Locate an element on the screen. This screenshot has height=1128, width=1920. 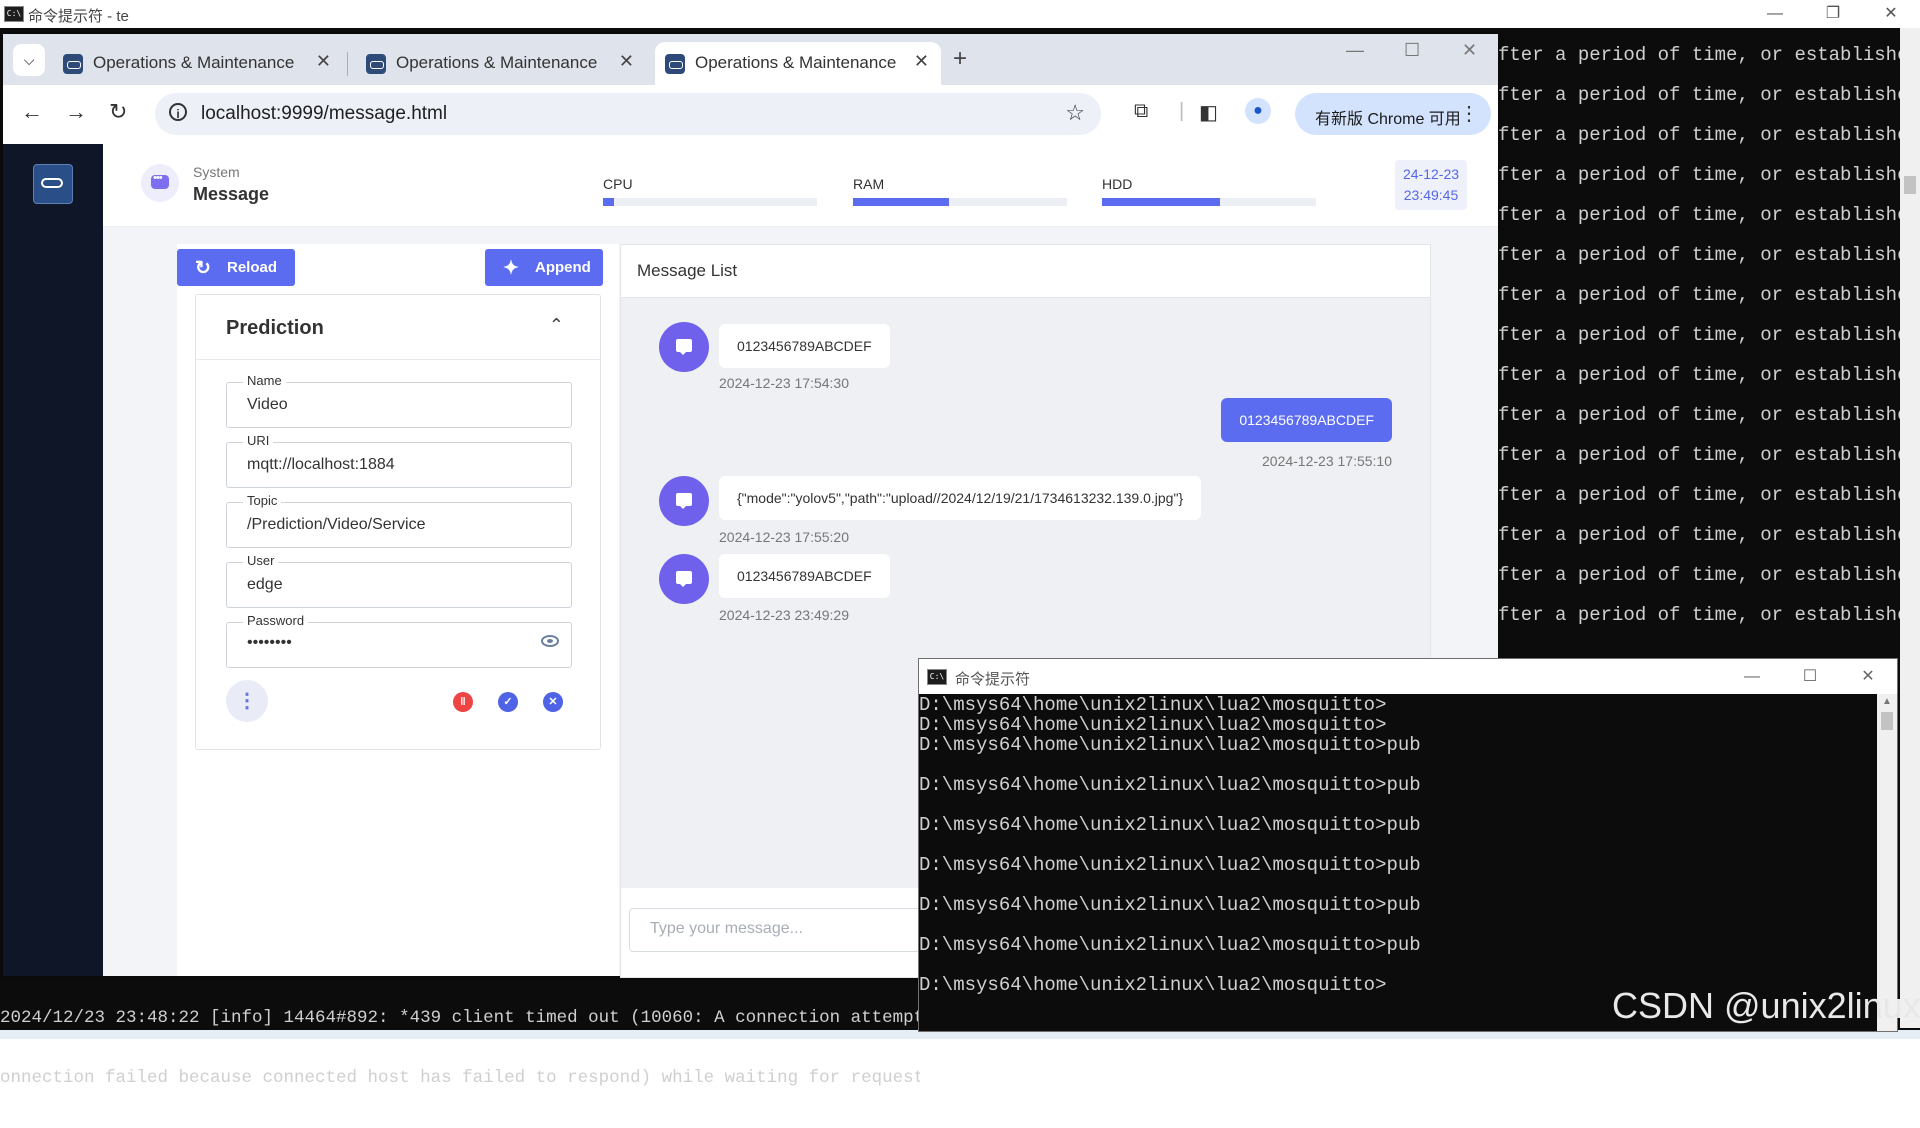
field-value: edge is located at coordinates (265, 585).